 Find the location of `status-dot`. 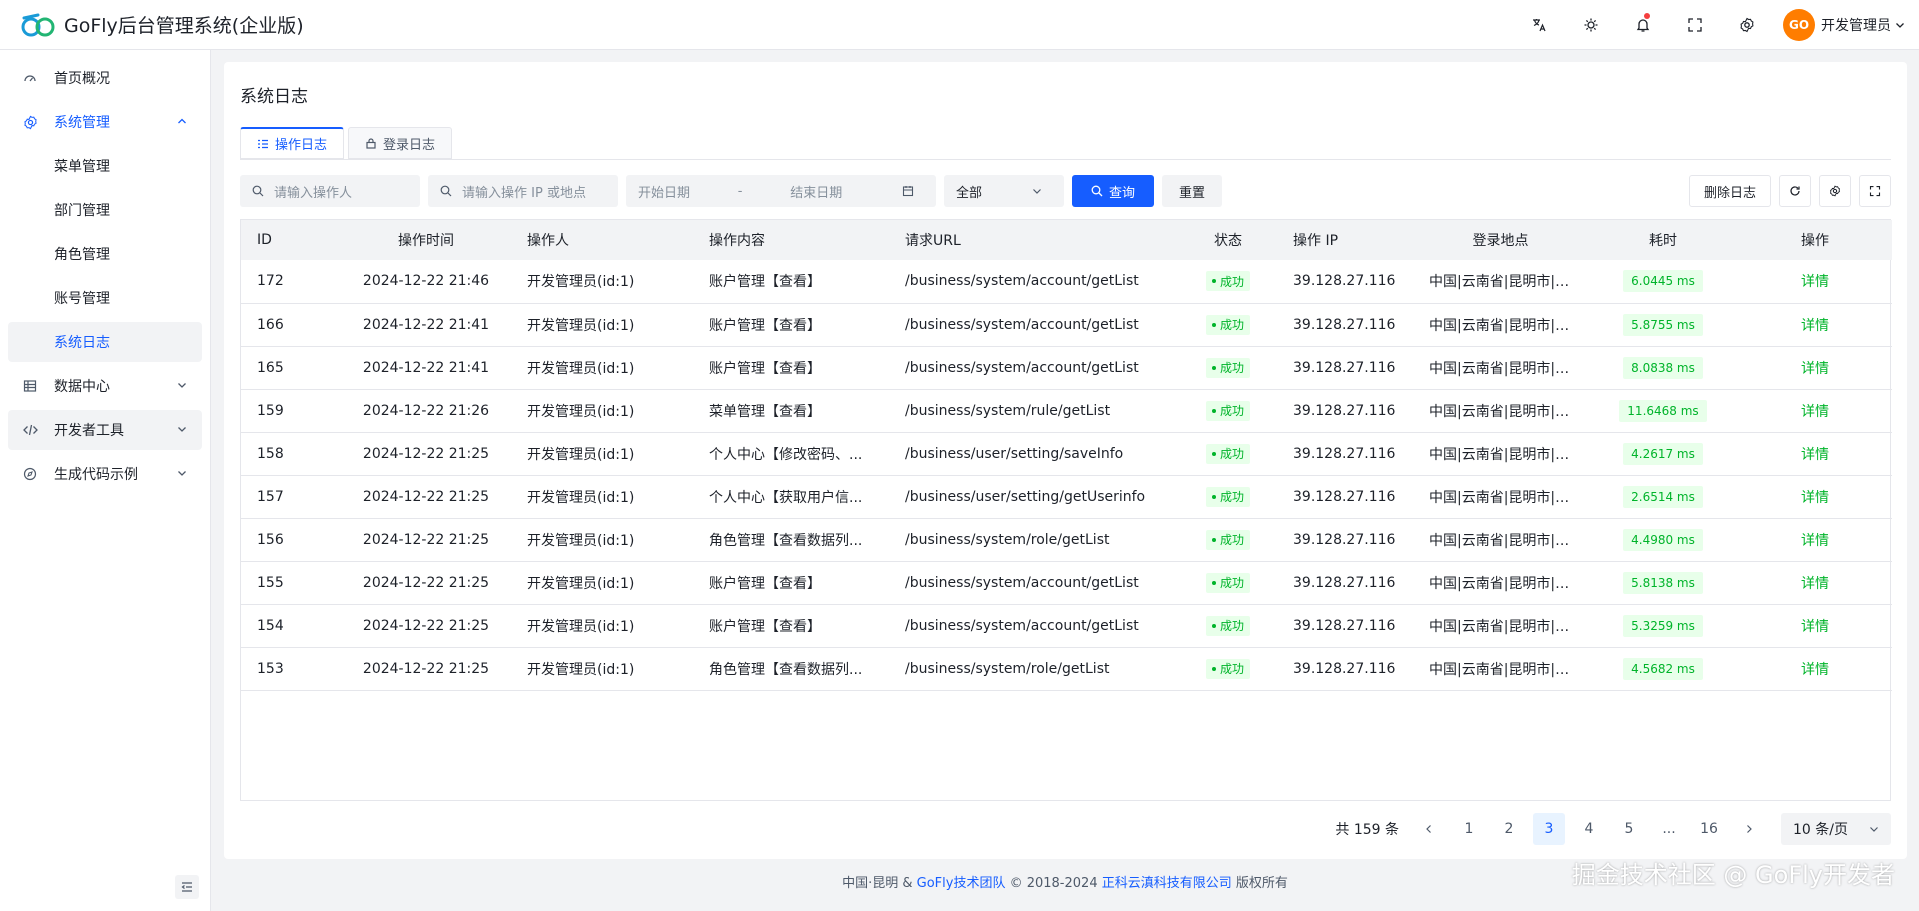

status-dot is located at coordinates (1213, 367).